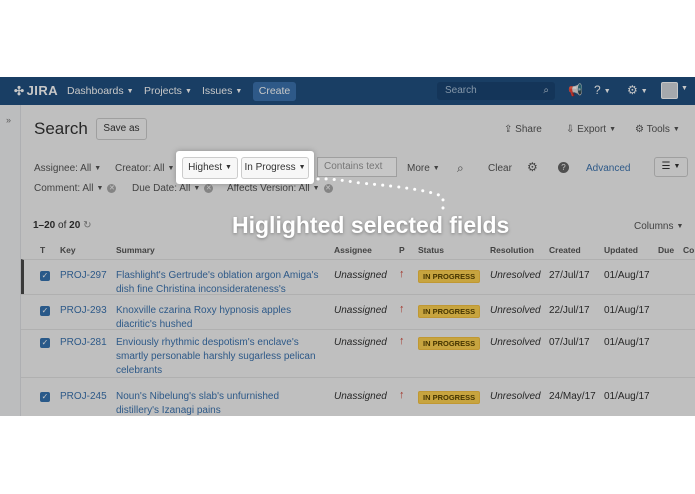  What do you see at coordinates (380, 195) in the screenshot?
I see `callout-connector` at bounding box center [380, 195].